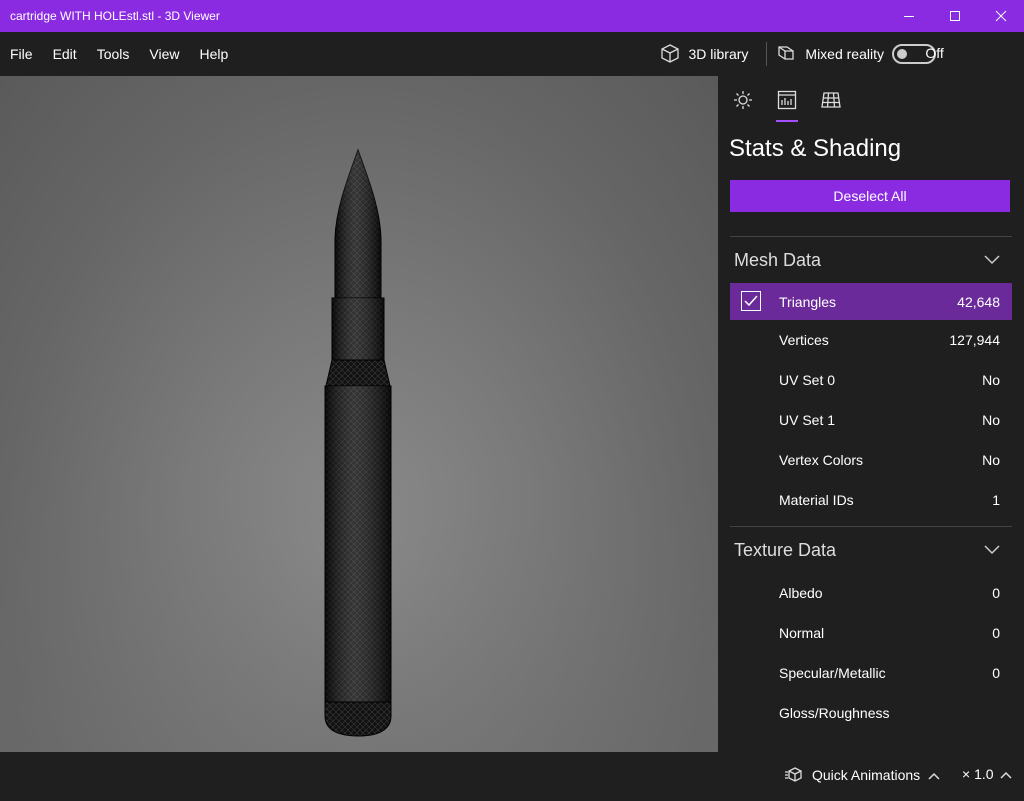 This screenshot has width=1024, height=801. What do you see at coordinates (164, 54) in the screenshot?
I see `menu-view: View` at bounding box center [164, 54].